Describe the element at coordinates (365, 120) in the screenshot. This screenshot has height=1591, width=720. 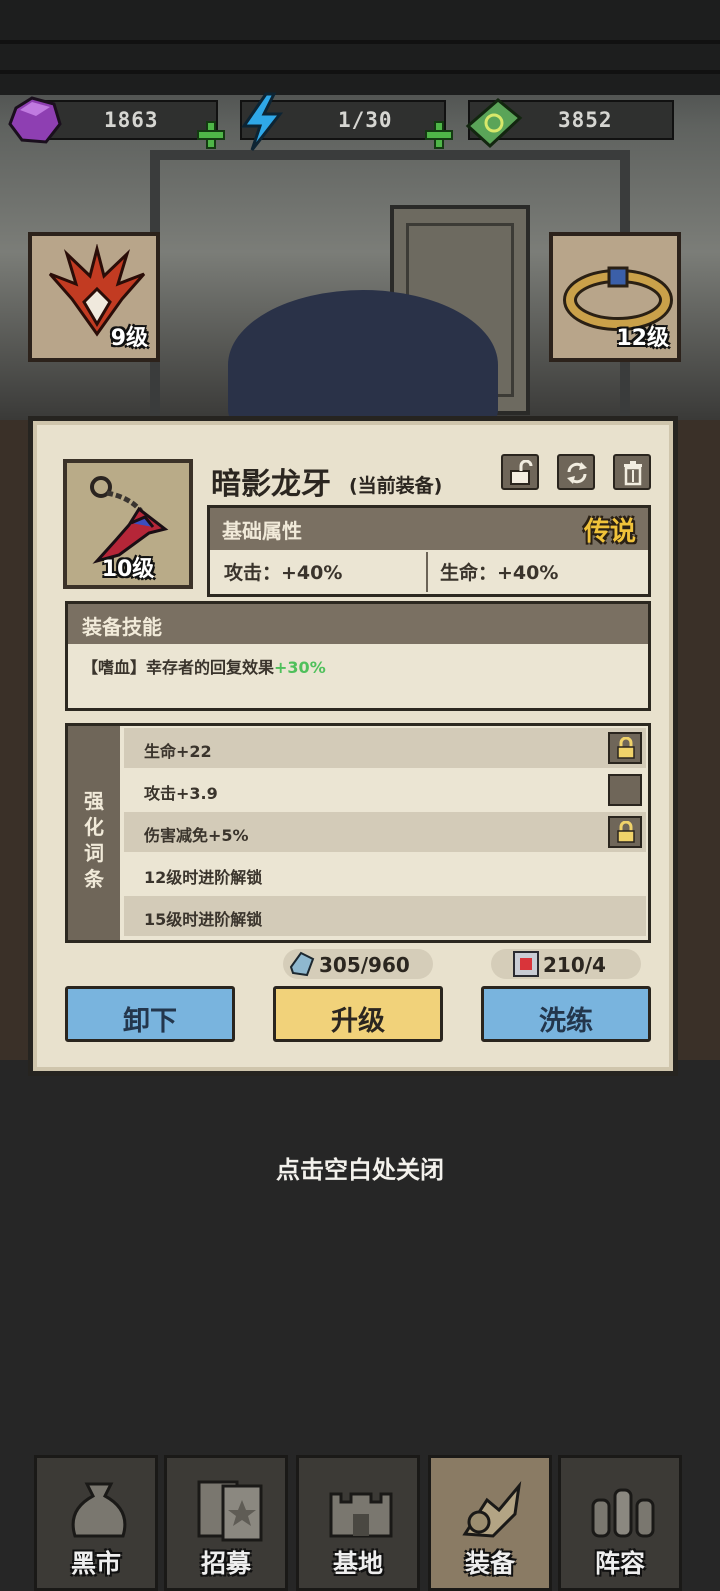
I see `energy-value: 1/30` at that location.